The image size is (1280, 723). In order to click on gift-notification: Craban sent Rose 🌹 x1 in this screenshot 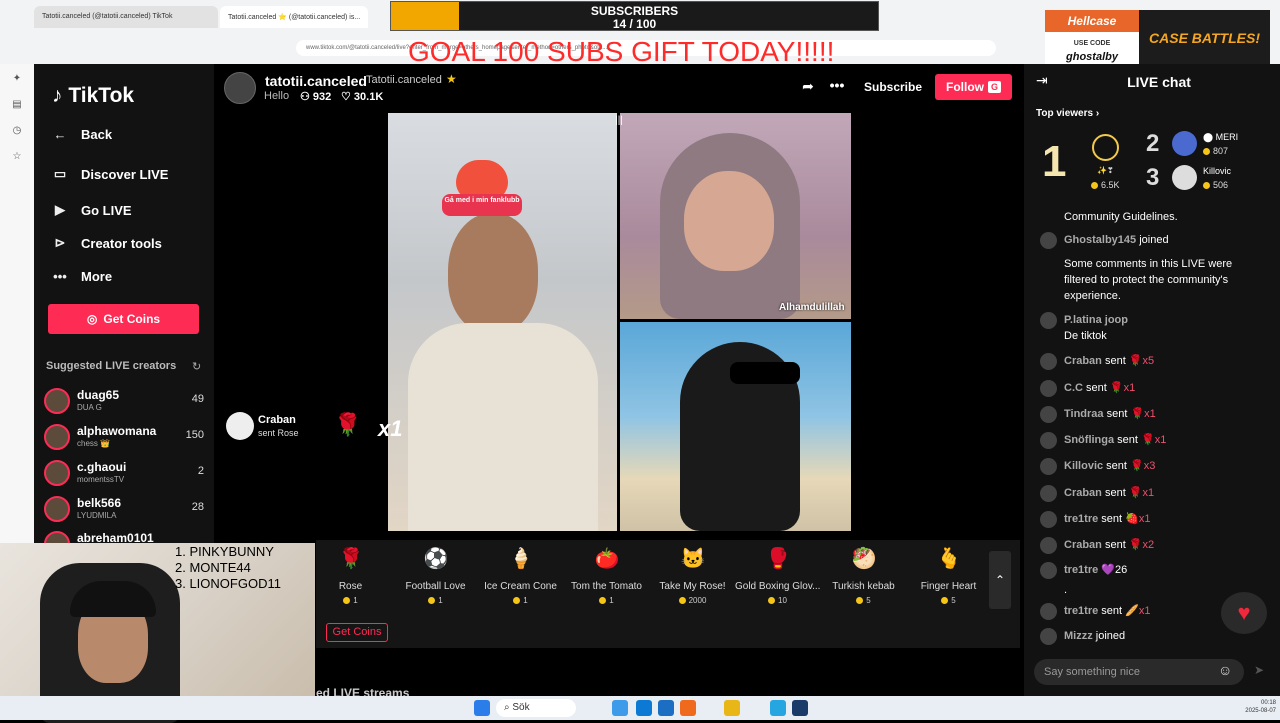, I will do `click(326, 428)`.